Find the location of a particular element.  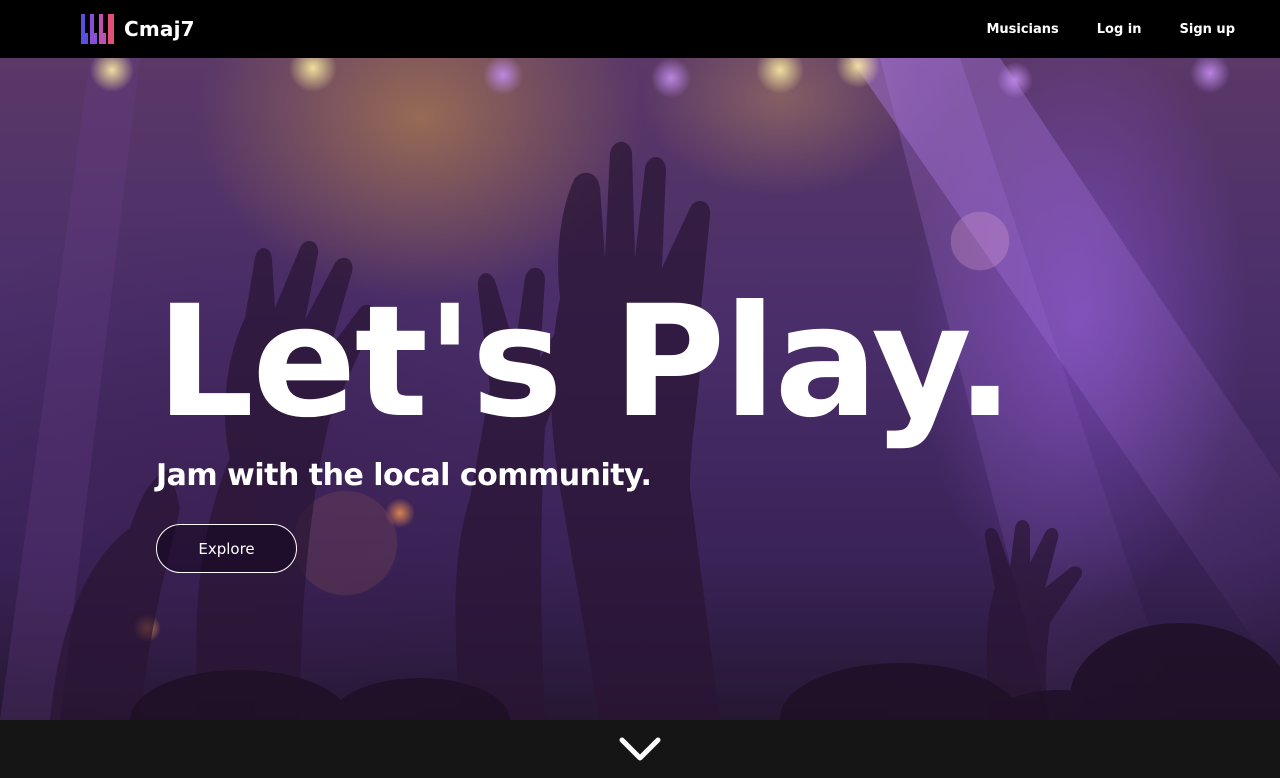

brand-home-link: Cmaj7 is located at coordinates (137, 29).